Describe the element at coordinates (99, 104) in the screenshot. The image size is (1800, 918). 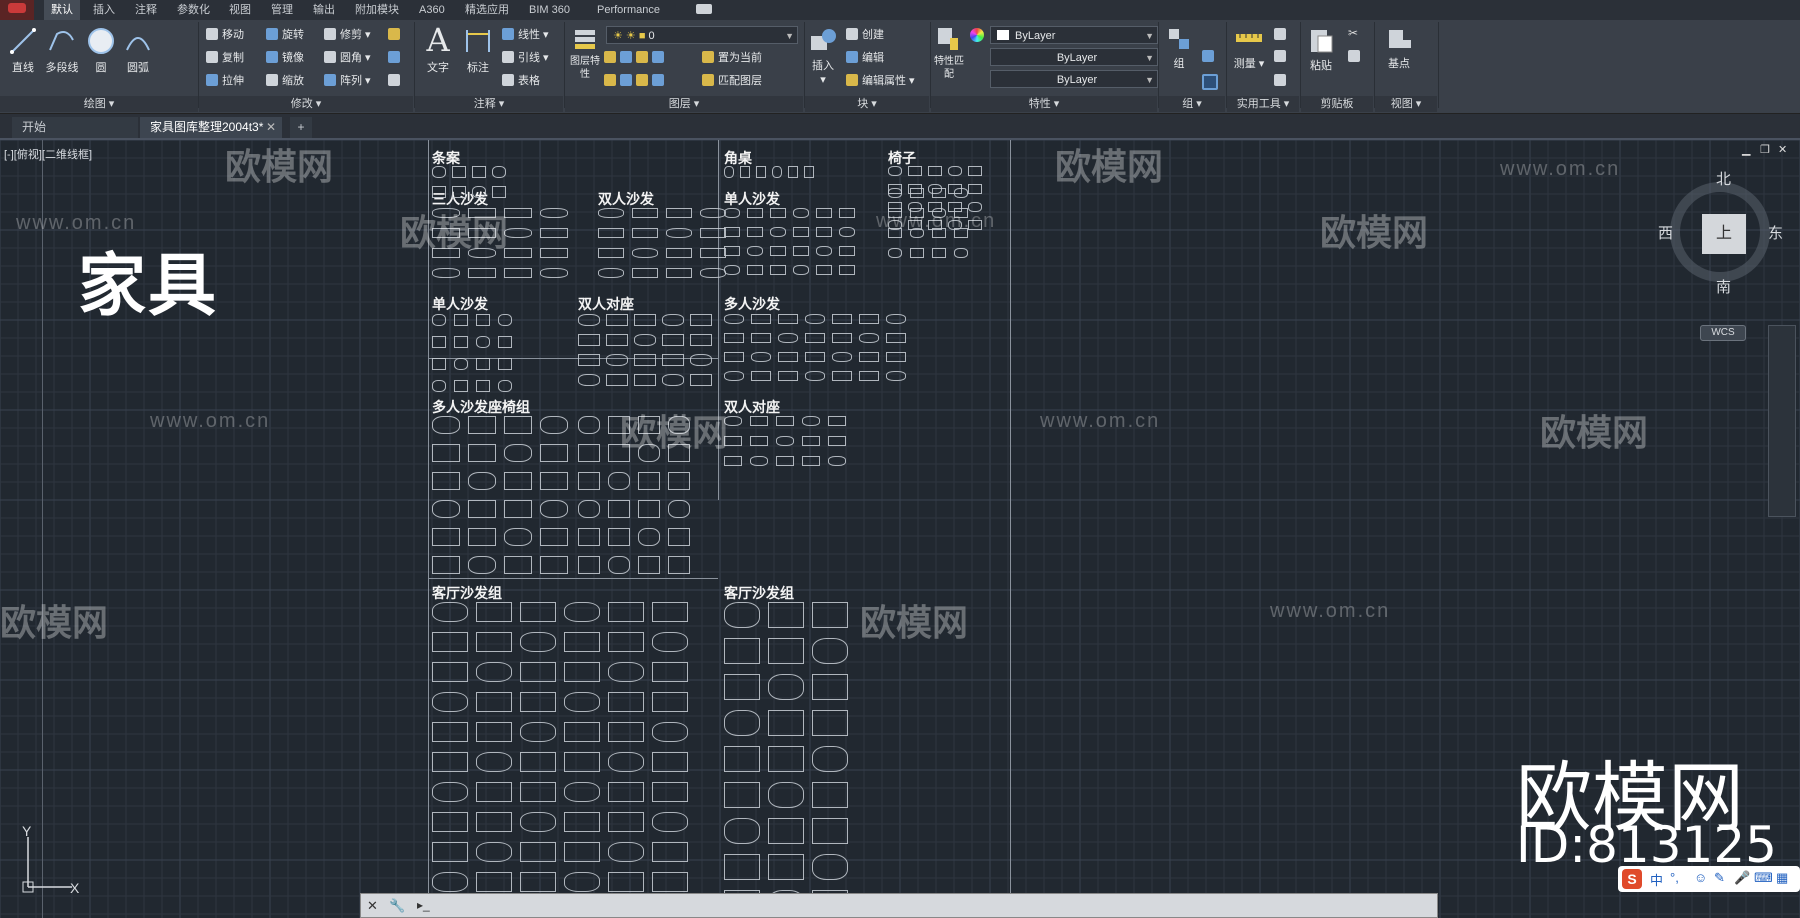
I see `draw-panel-title: 绘图 ▾` at that location.